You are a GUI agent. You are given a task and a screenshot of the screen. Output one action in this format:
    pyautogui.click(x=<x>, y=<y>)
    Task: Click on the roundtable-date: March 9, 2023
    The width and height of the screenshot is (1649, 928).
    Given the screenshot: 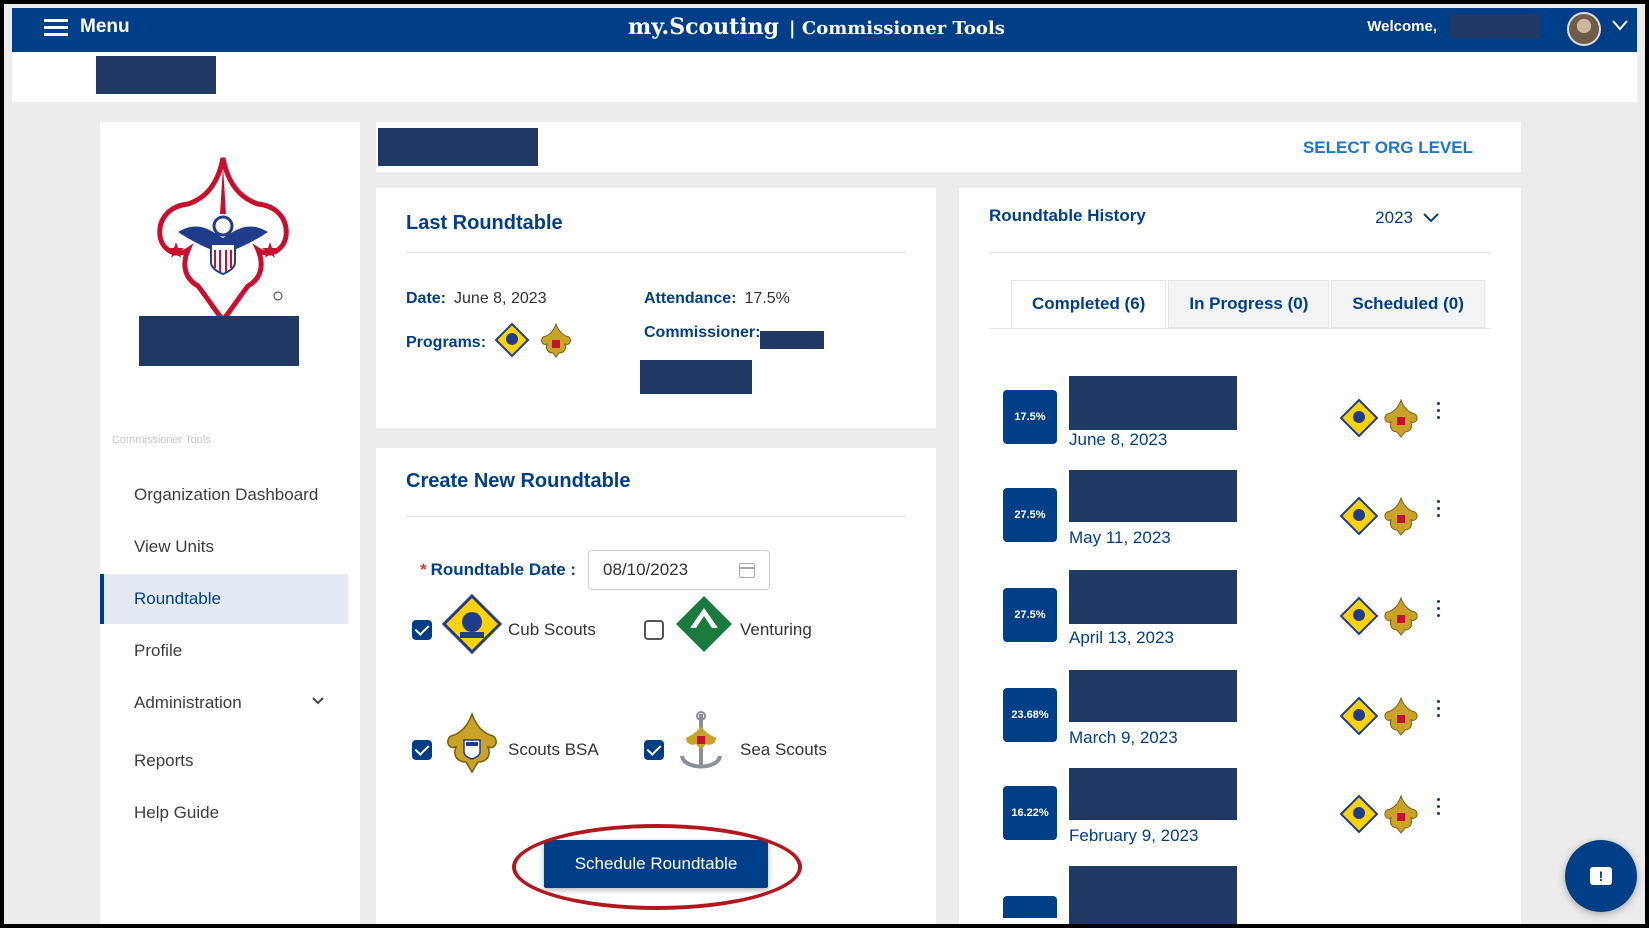 What is the action you would take?
    pyautogui.click(x=1123, y=737)
    